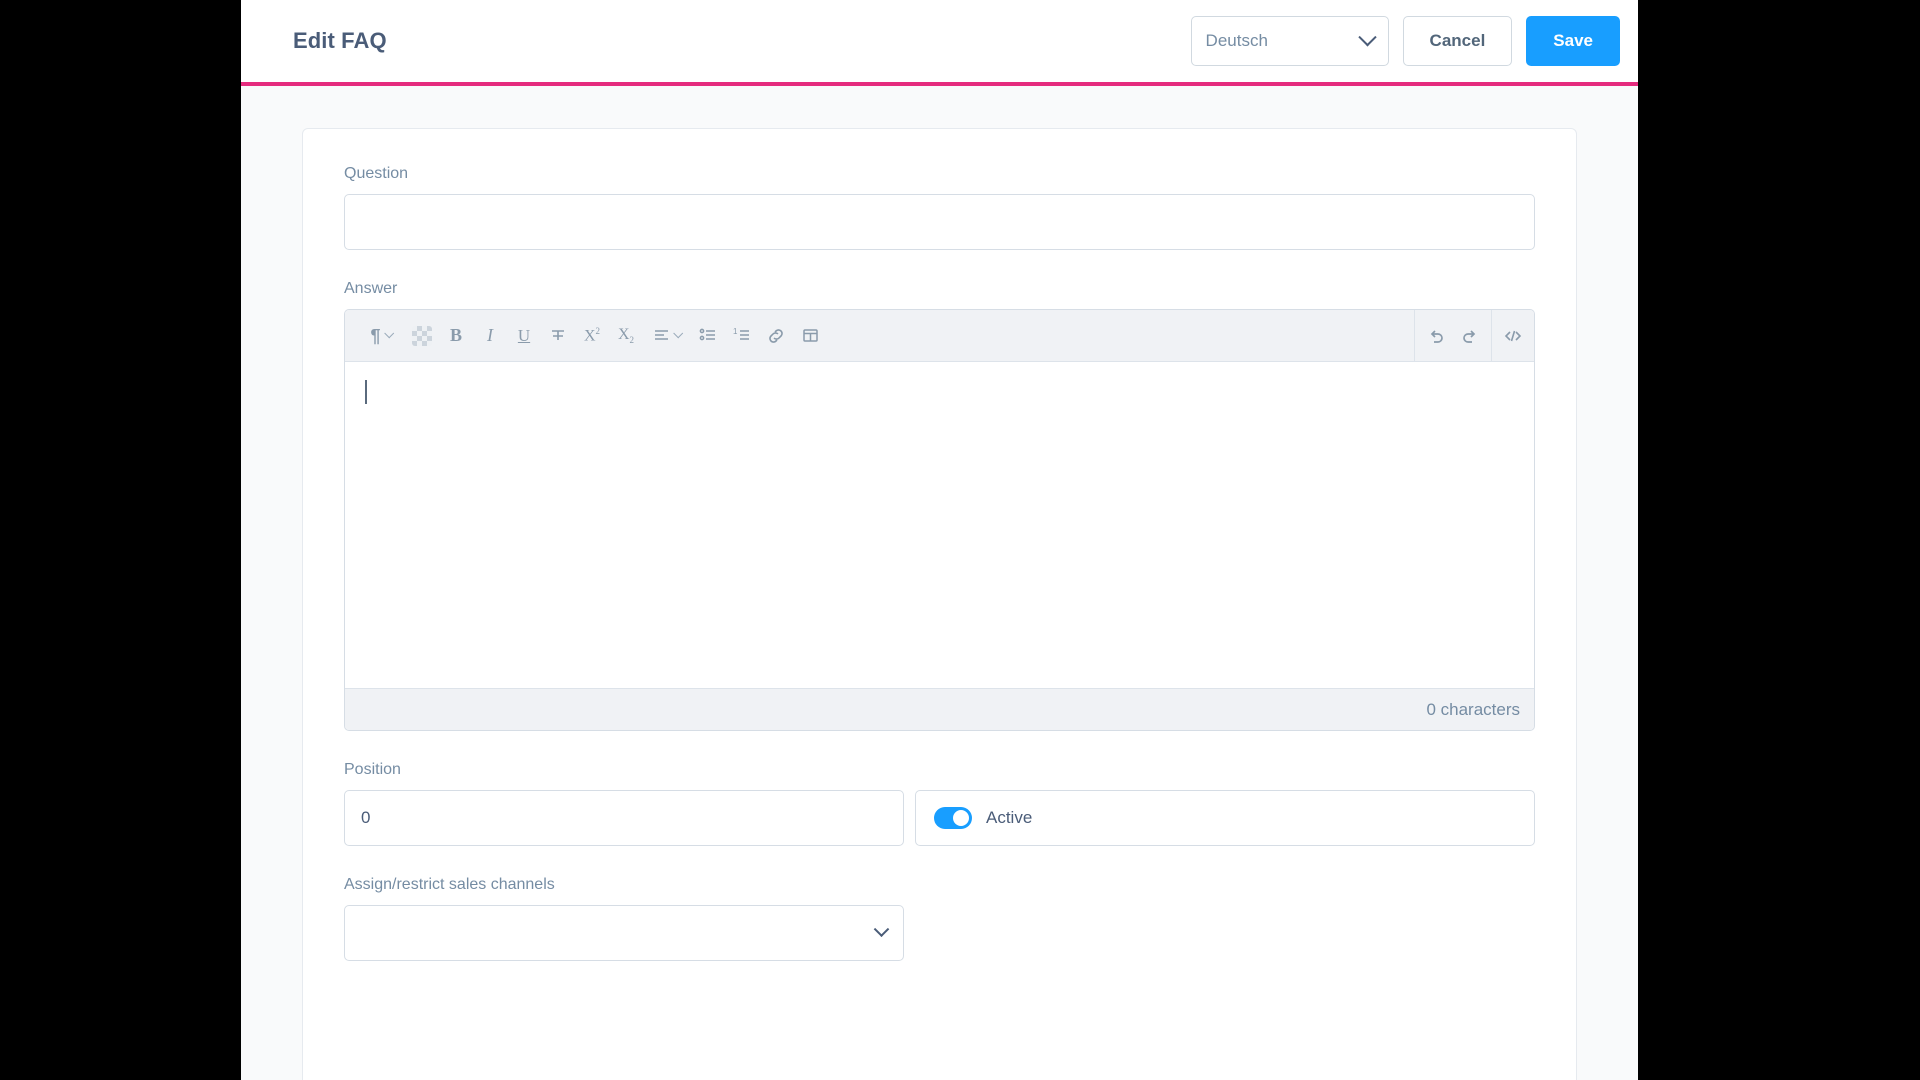 This screenshot has width=1920, height=1080. Describe the element at coordinates (1457, 41) in the screenshot. I see `cancel-button: Cancel` at that location.